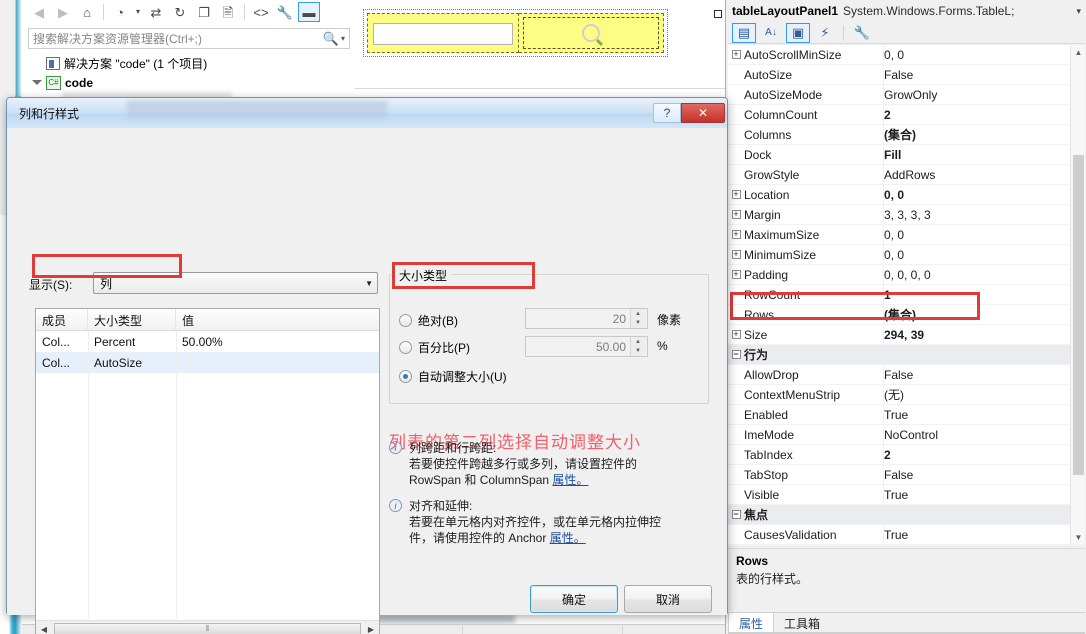  What do you see at coordinates (667, 113) in the screenshot?
I see `help-button: ?` at bounding box center [667, 113].